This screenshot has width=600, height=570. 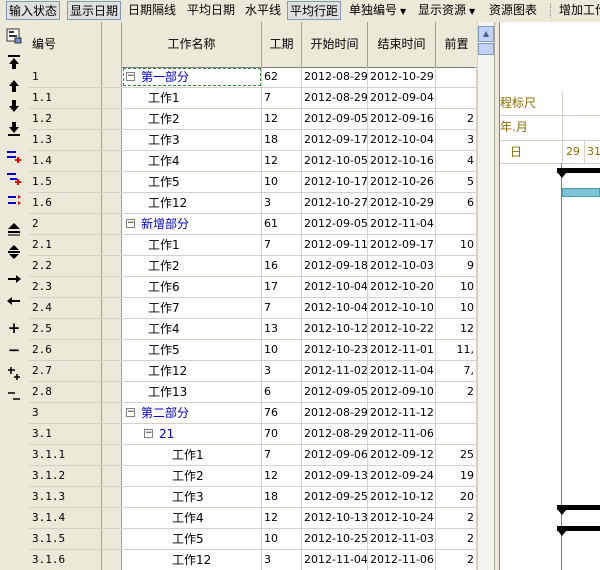 I want to click on predecessor-cell: 6, so click(x=456, y=203).